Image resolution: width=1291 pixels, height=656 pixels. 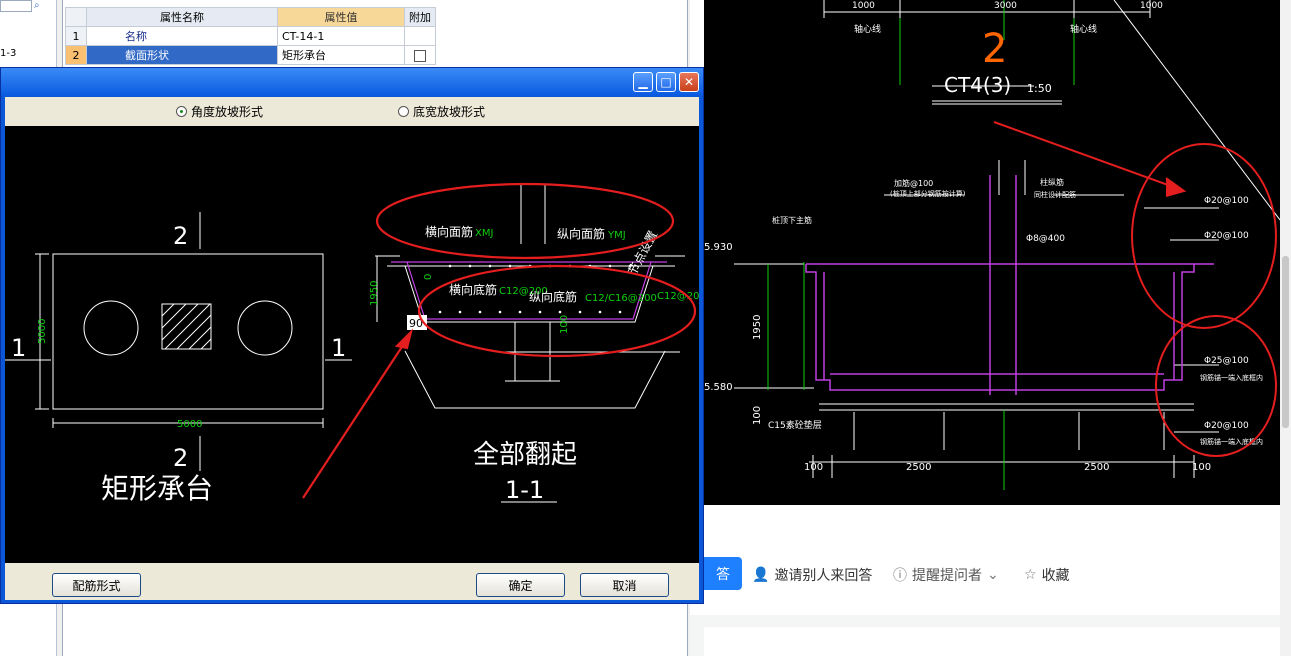 I want to click on radio-dot-selected, so click(x=181, y=111).